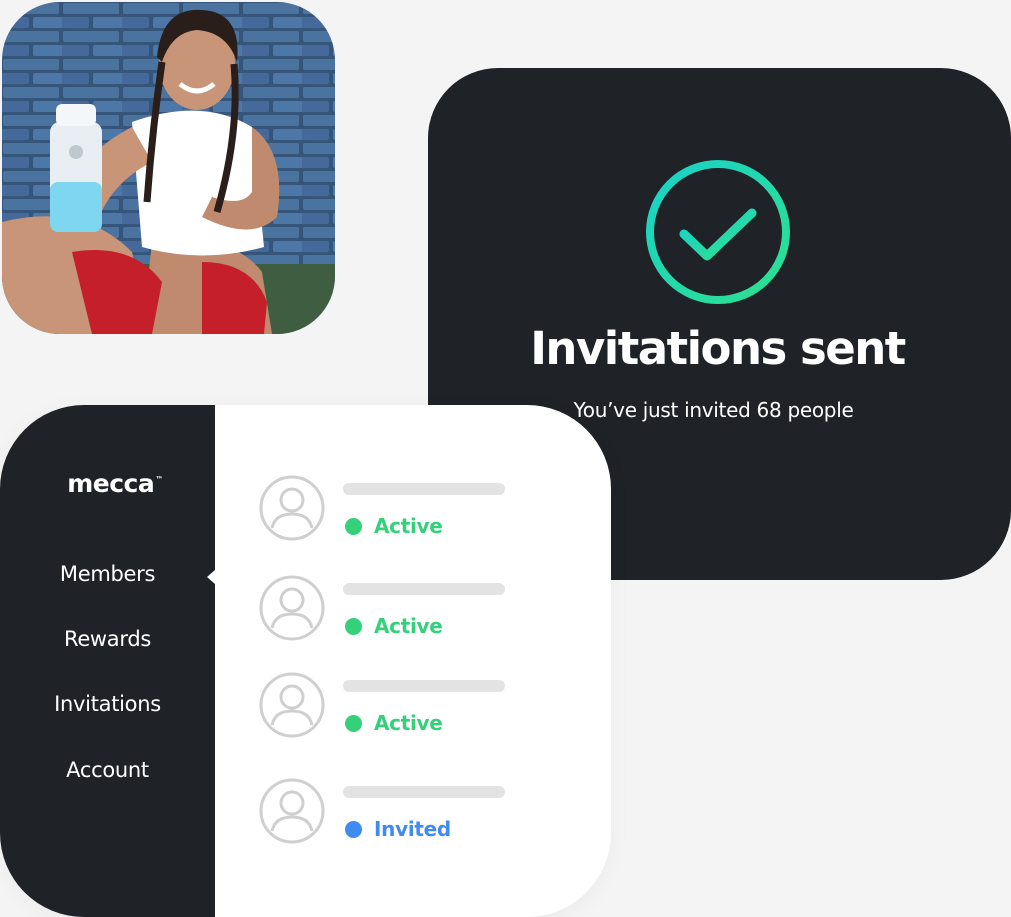 The width and height of the screenshot is (1011, 917). What do you see at coordinates (389, 812) in the screenshot?
I see `list-item: Invited` at bounding box center [389, 812].